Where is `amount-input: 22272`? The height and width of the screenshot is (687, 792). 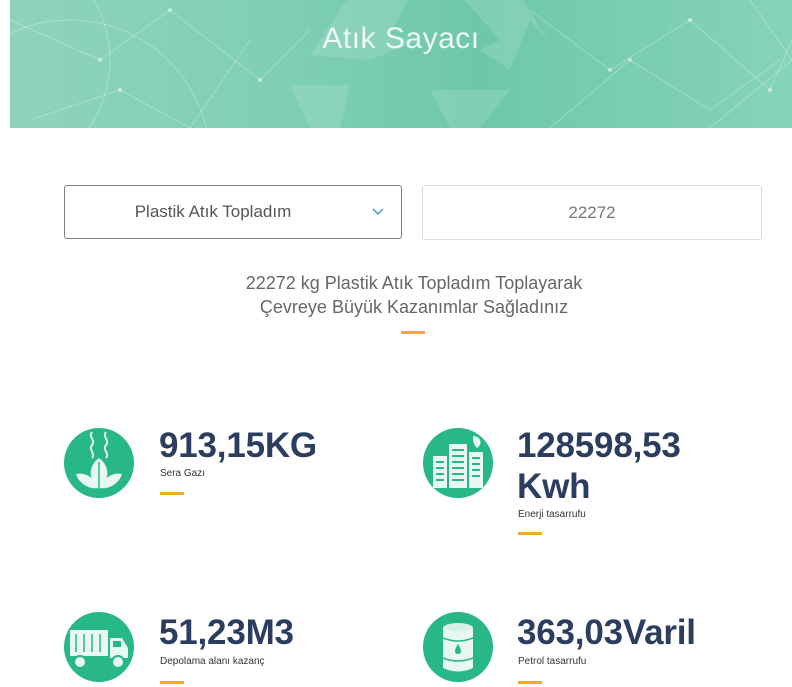 amount-input: 22272 is located at coordinates (592, 212).